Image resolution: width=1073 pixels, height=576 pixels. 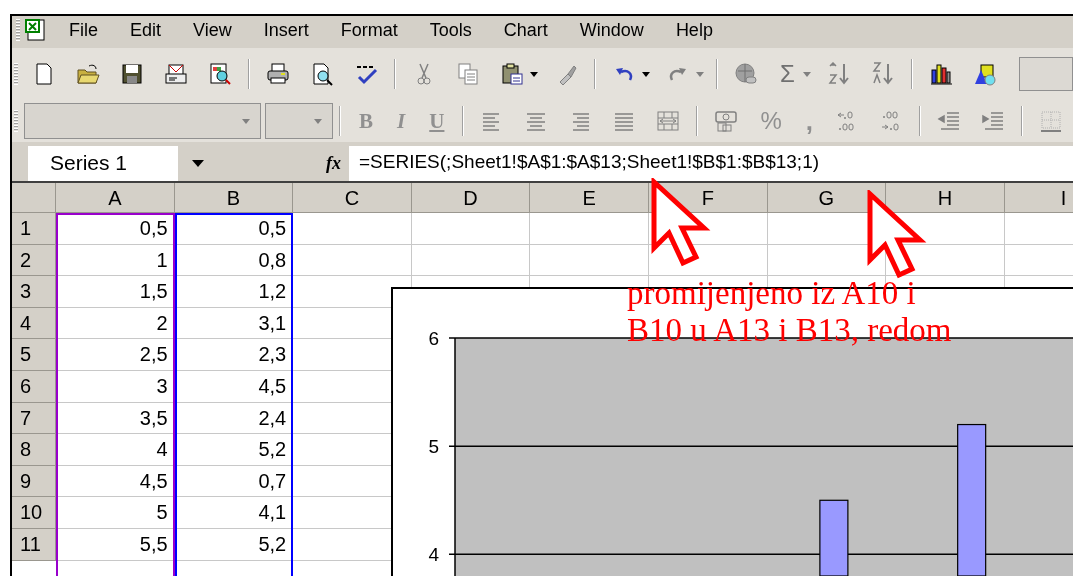 What do you see at coordinates (787, 74) in the screenshot?
I see `autosum-button: Σ` at bounding box center [787, 74].